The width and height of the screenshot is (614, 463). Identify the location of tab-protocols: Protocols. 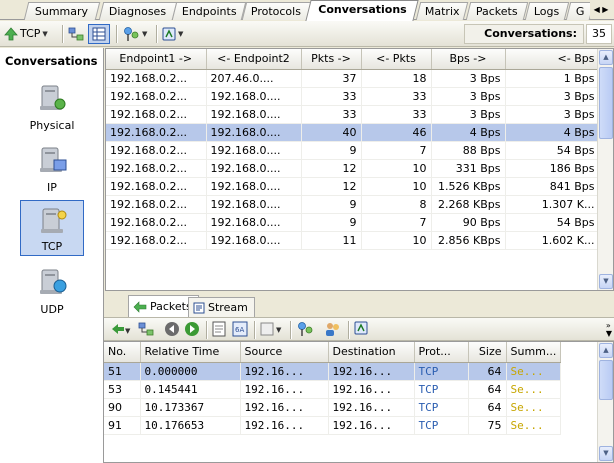
(276, 11).